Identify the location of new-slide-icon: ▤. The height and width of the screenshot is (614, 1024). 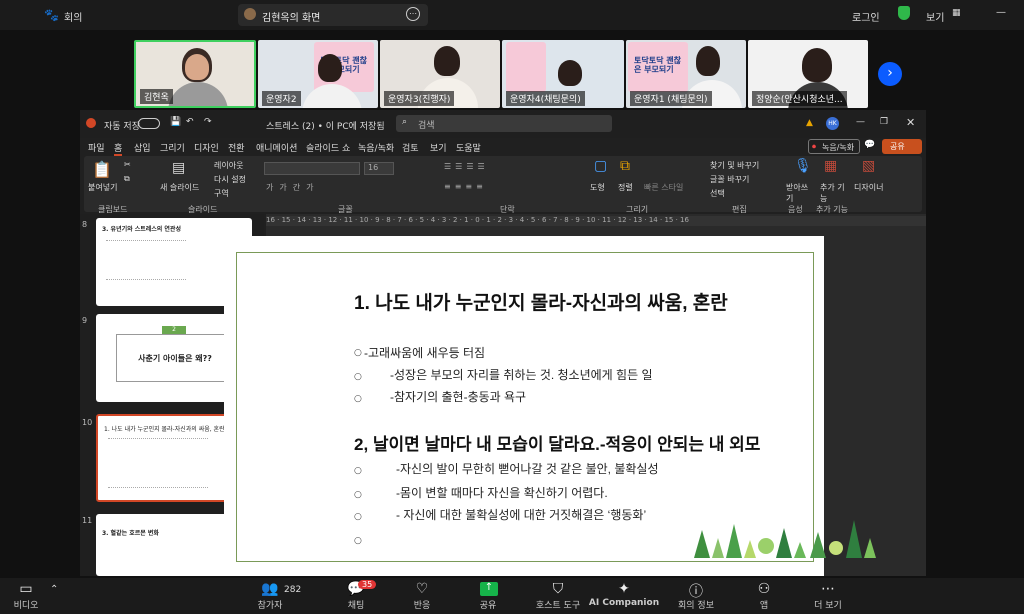
(178, 168).